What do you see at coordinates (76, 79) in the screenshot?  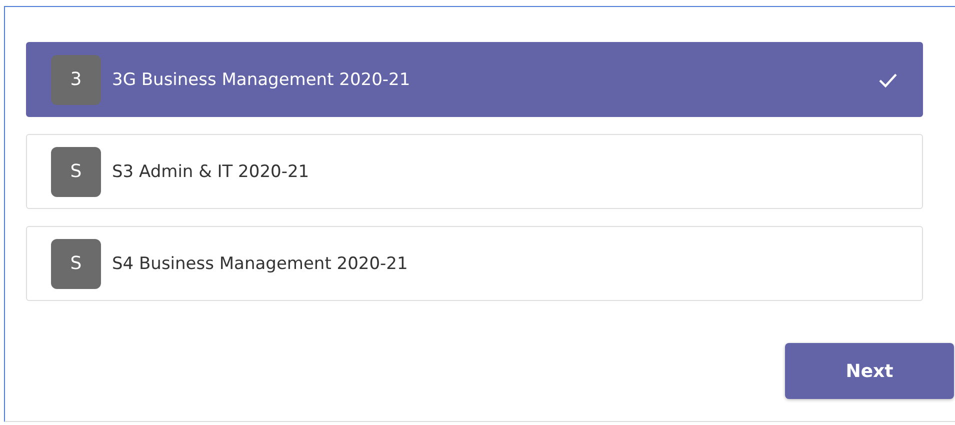 I see `team-avatar: 3` at bounding box center [76, 79].